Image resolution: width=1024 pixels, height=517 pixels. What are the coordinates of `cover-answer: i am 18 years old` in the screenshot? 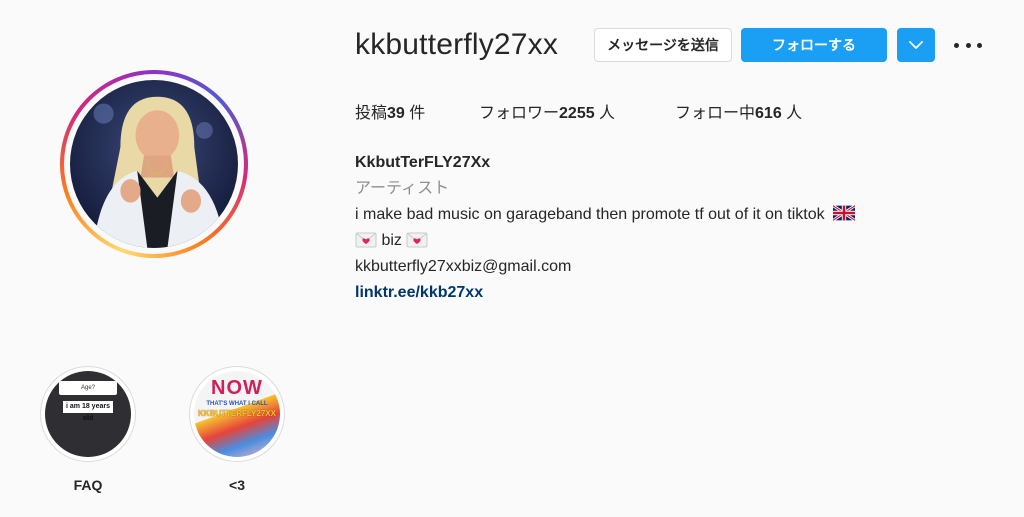 It's located at (88, 411).